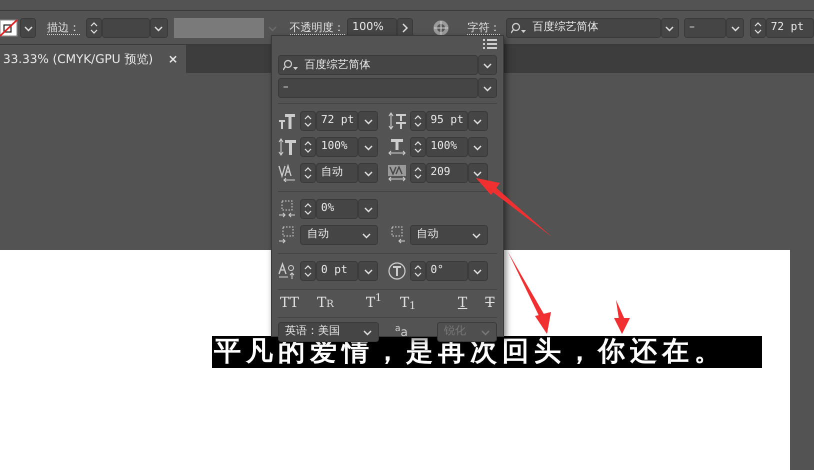 The height and width of the screenshot is (470, 814). Describe the element at coordinates (622, 317) in the screenshot. I see `arrow` at that location.